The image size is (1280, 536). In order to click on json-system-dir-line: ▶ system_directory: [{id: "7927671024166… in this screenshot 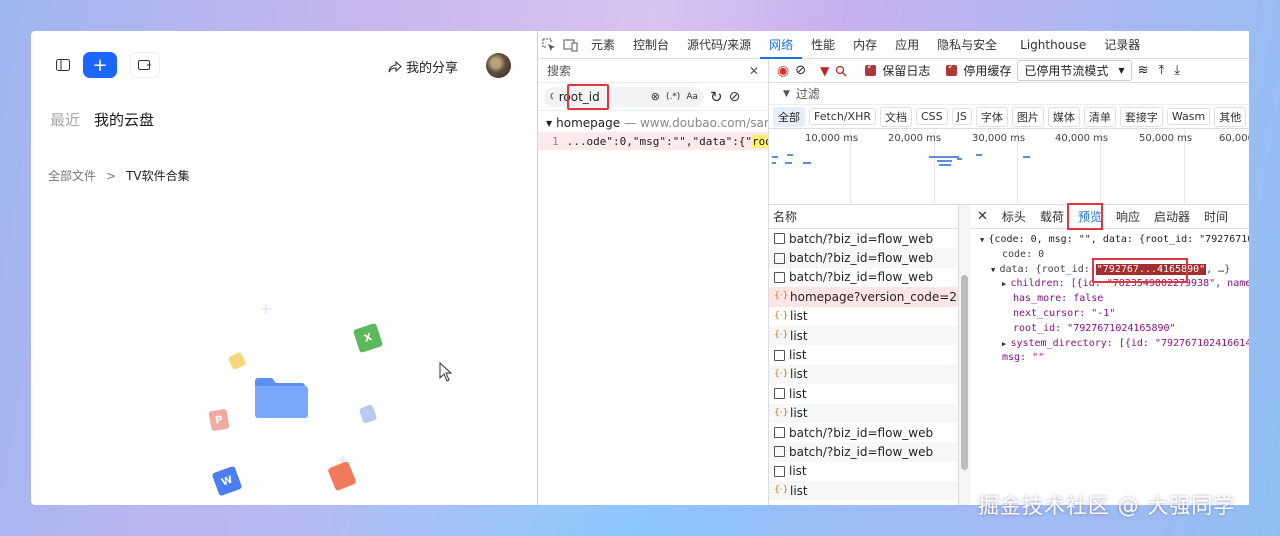, I will do `click(1109, 344)`.